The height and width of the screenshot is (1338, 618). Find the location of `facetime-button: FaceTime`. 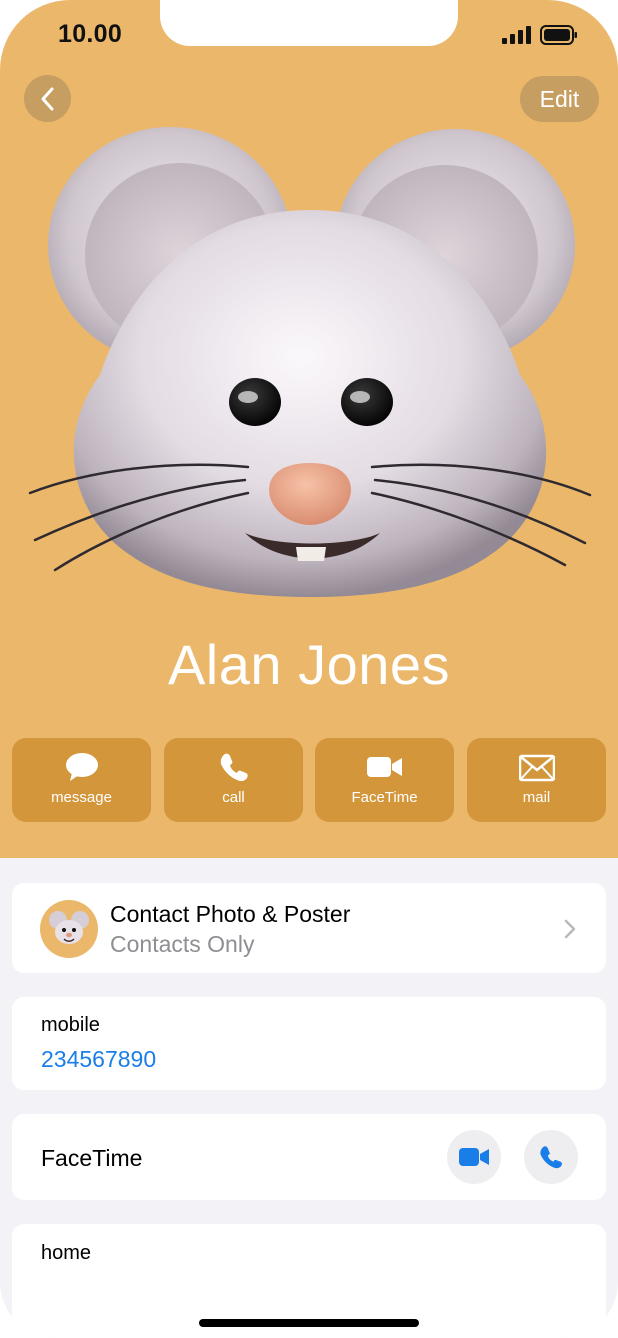

facetime-button: FaceTime is located at coordinates (384, 780).